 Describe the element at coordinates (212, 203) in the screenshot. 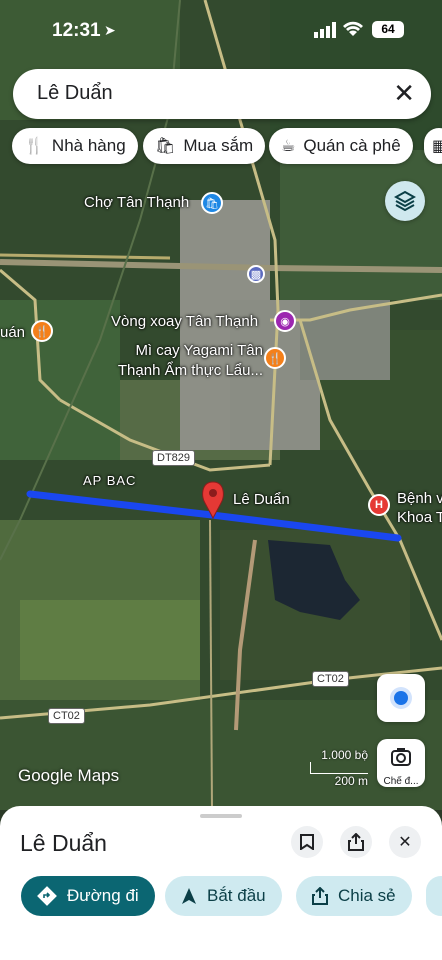

I see `shopping-poi-icon: 🛍` at that location.